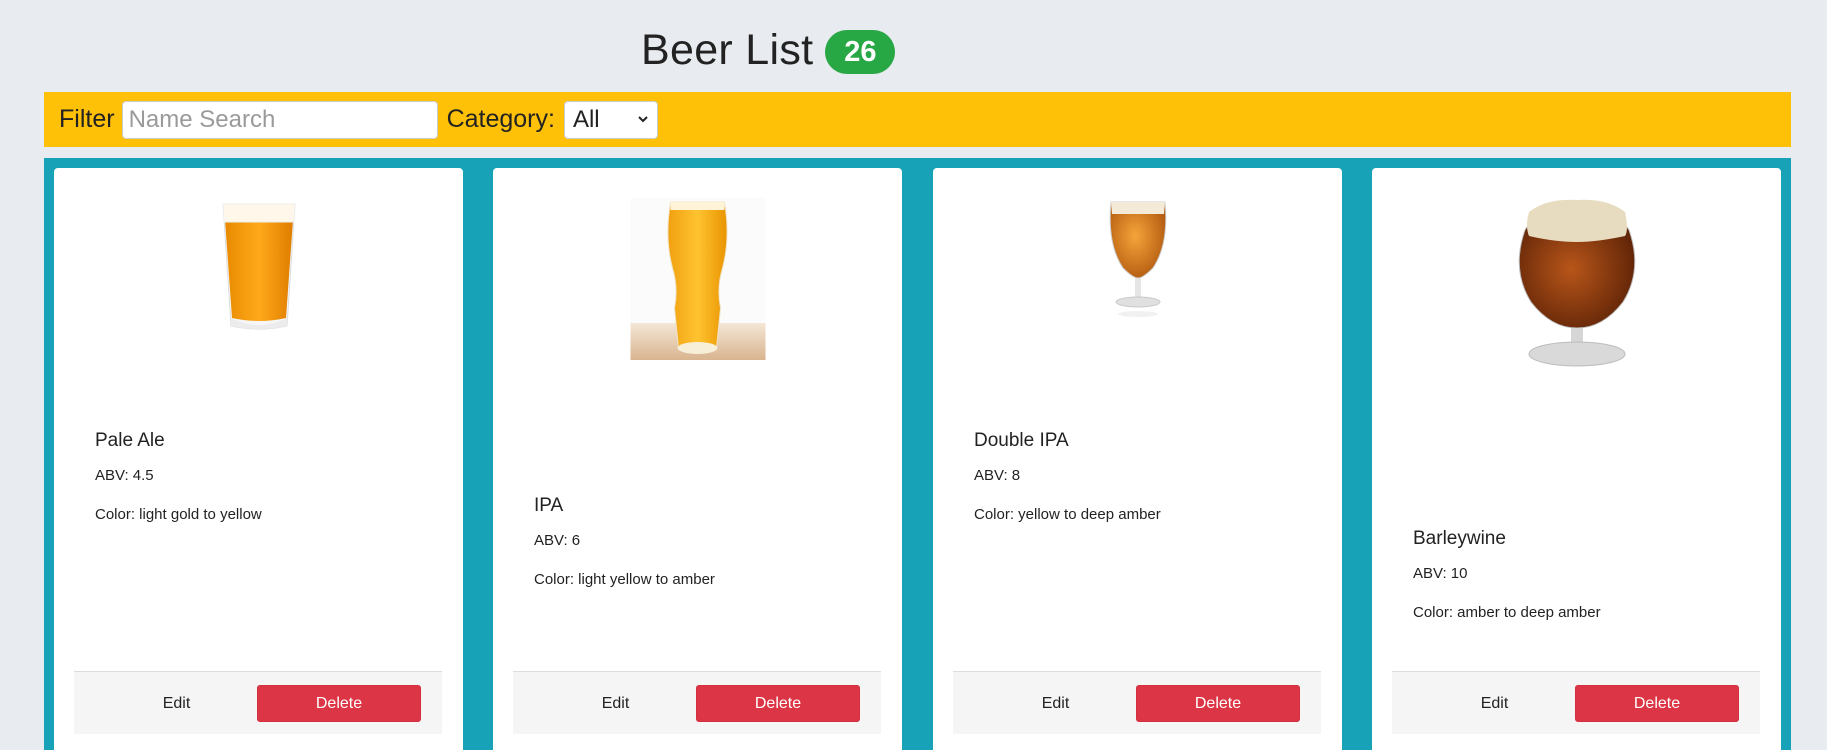 Image resolution: width=1827 pixels, height=750 pixels. Describe the element at coordinates (860, 52) in the screenshot. I see `count-badge: 26` at that location.